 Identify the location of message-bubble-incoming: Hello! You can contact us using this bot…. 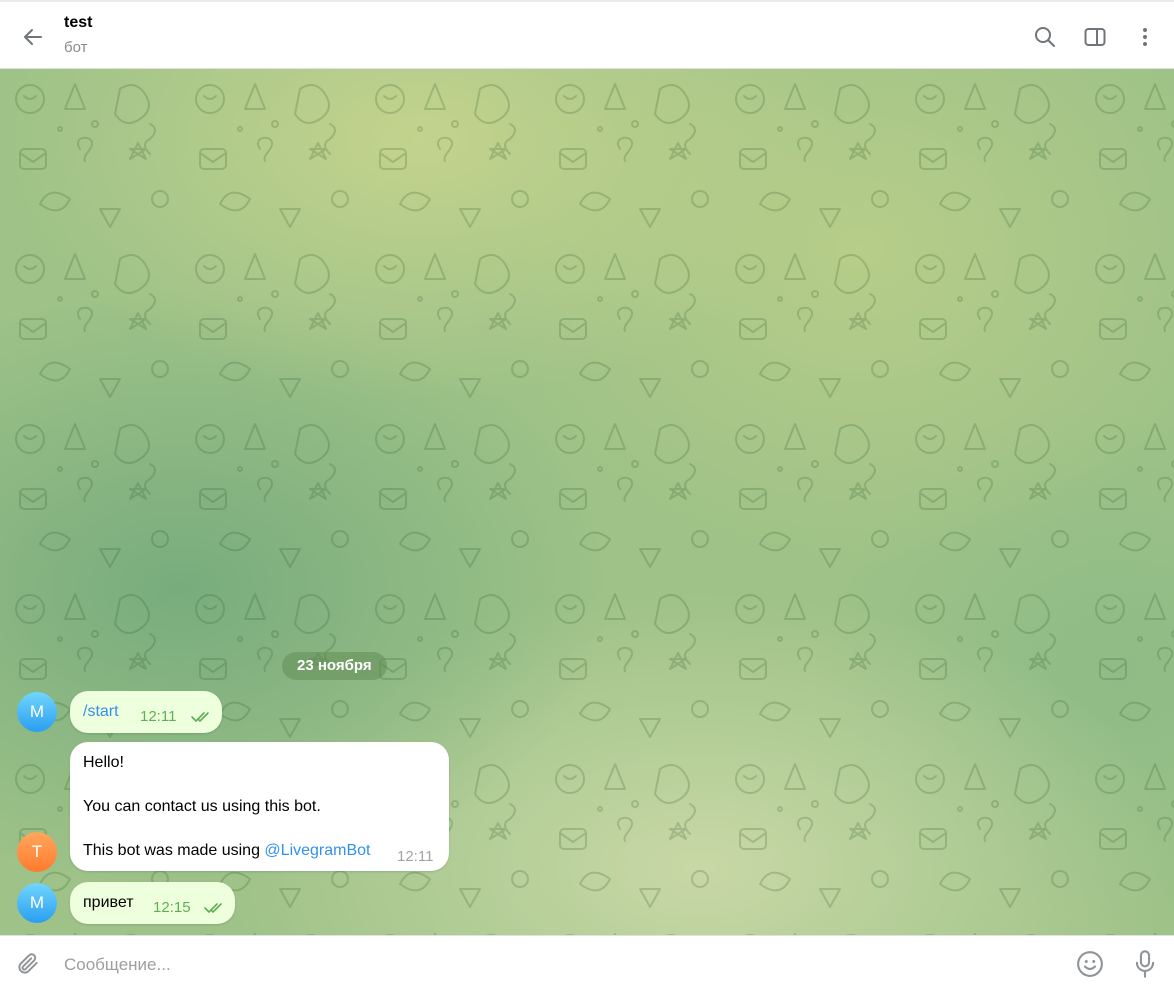
(259, 806).